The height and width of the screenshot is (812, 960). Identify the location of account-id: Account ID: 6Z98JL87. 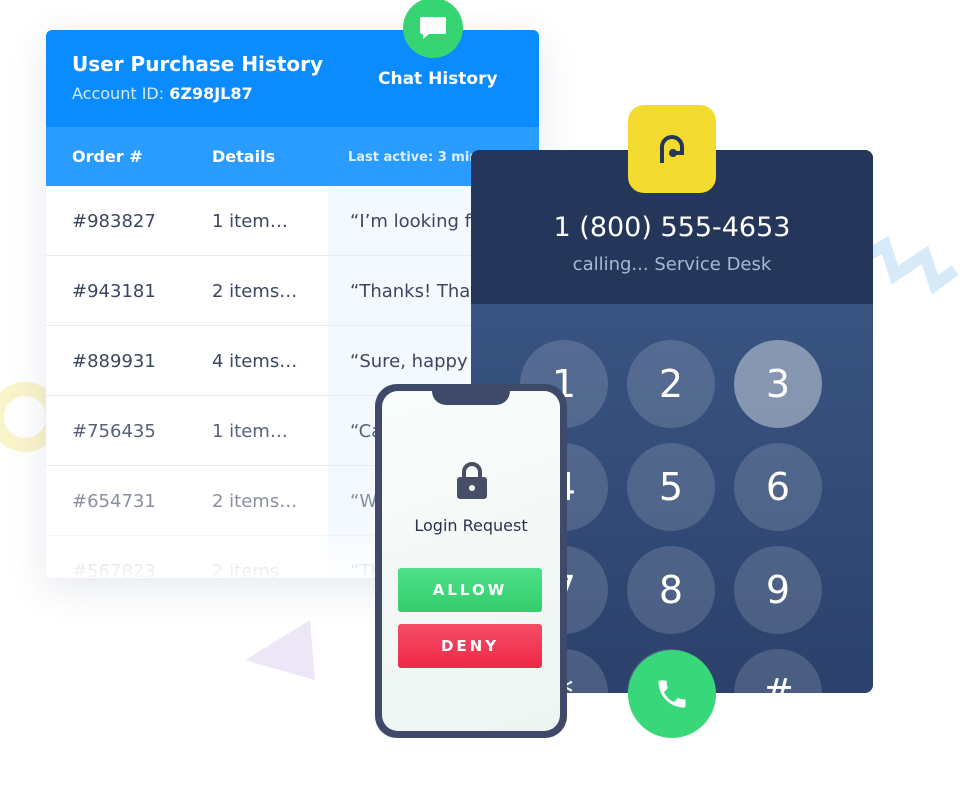
(162, 93).